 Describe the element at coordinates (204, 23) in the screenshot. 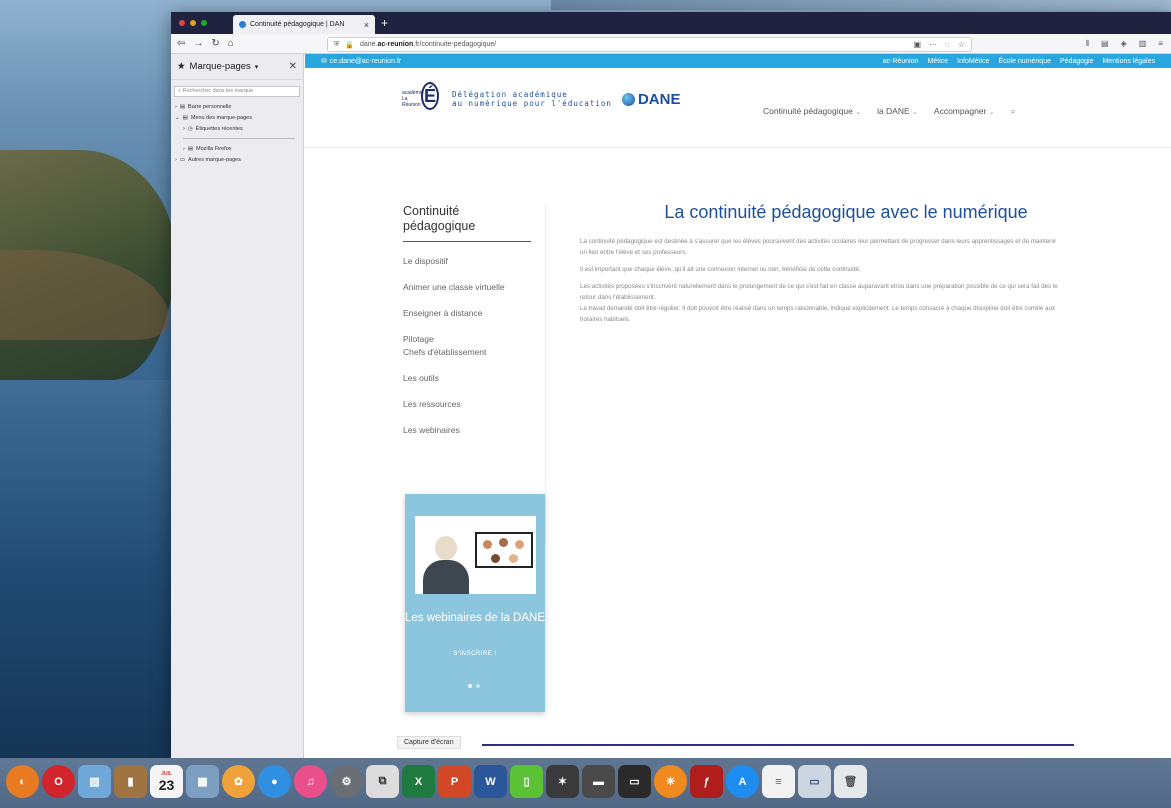

I see `zoom-window-button` at that location.